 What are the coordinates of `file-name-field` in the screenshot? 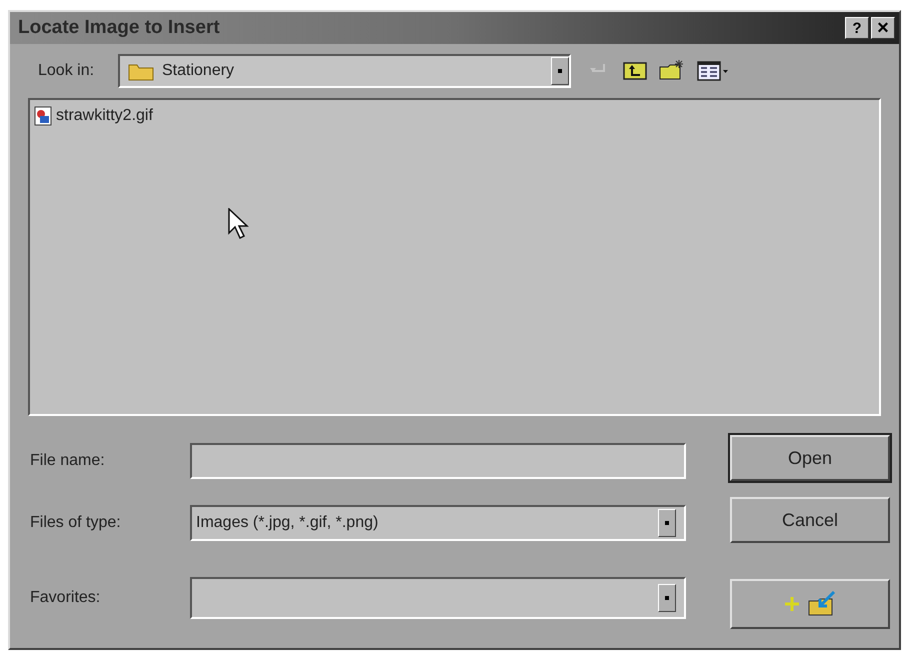 It's located at (438, 461).